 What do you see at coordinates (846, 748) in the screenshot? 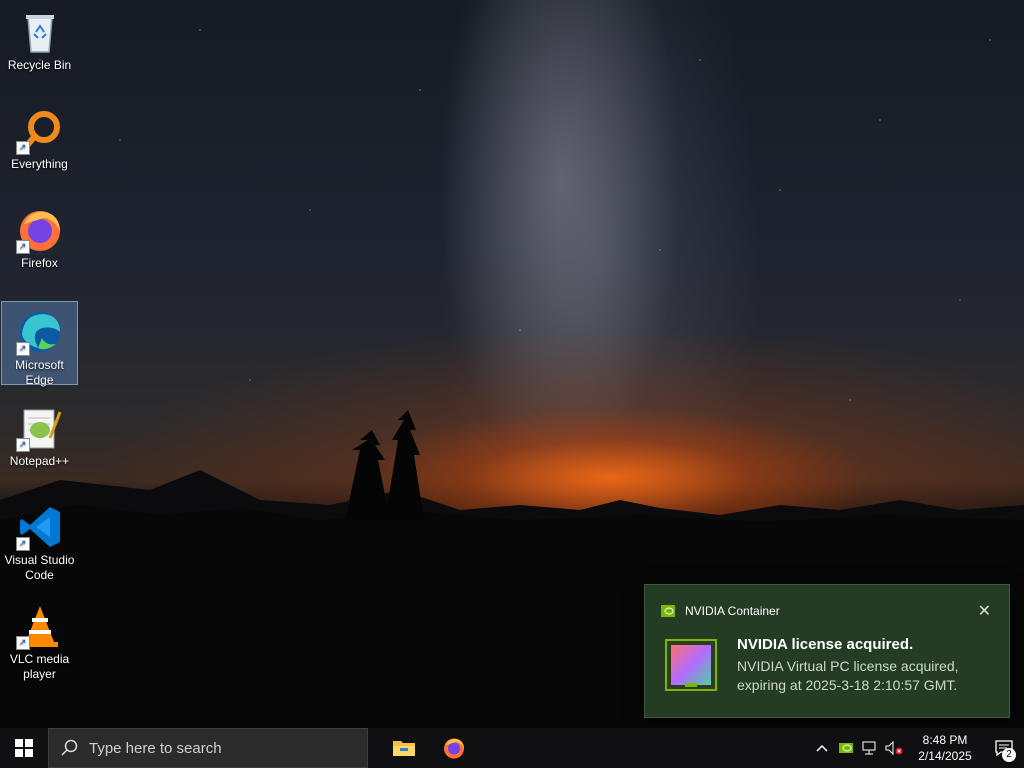
I see `nvidia-tray-icon` at bounding box center [846, 748].